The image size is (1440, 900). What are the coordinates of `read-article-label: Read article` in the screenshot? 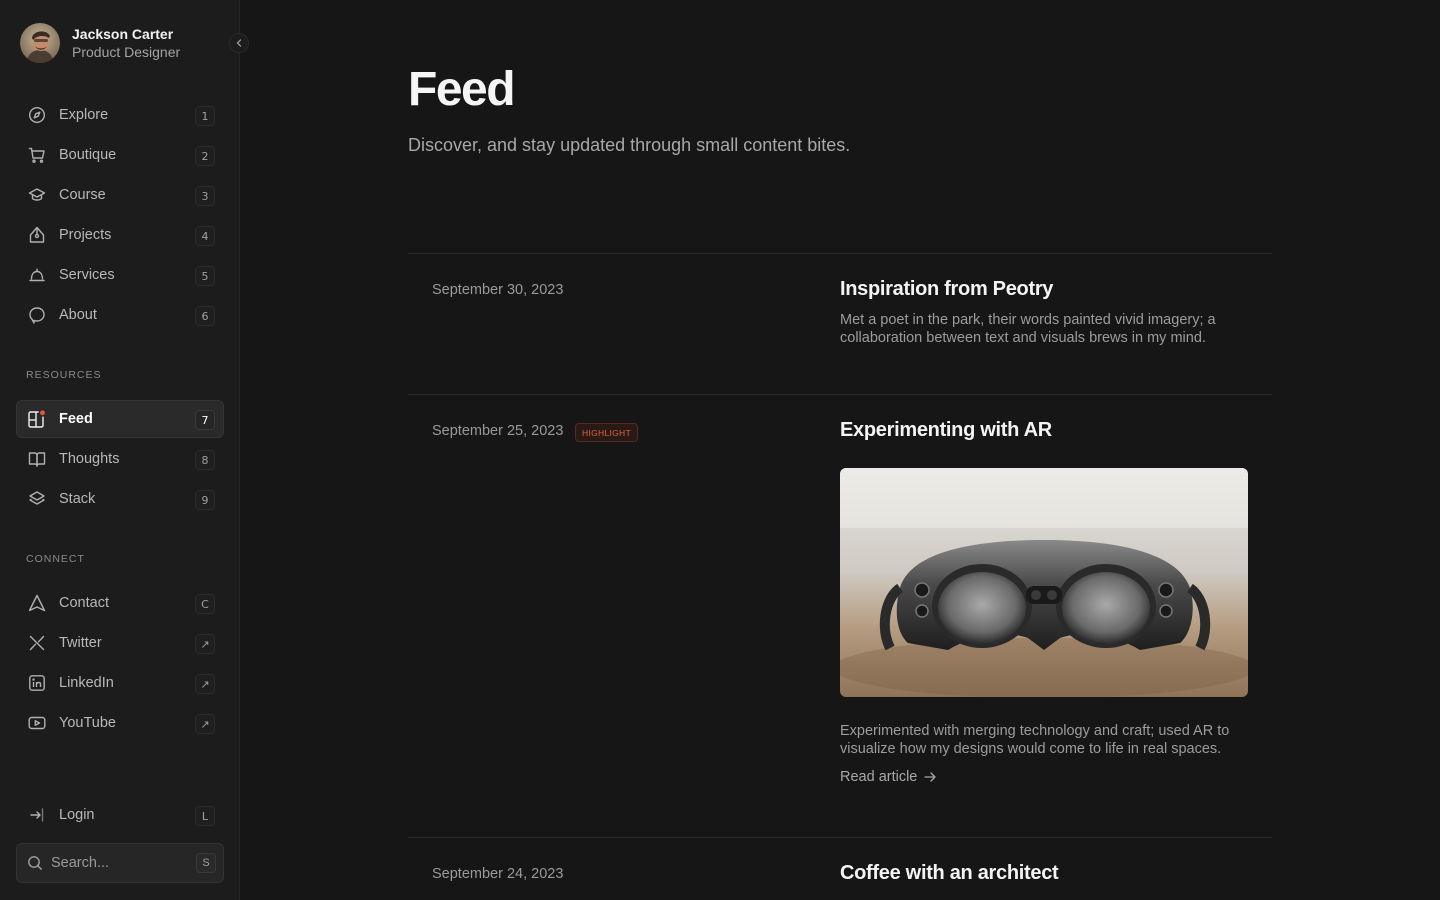 It's located at (879, 777).